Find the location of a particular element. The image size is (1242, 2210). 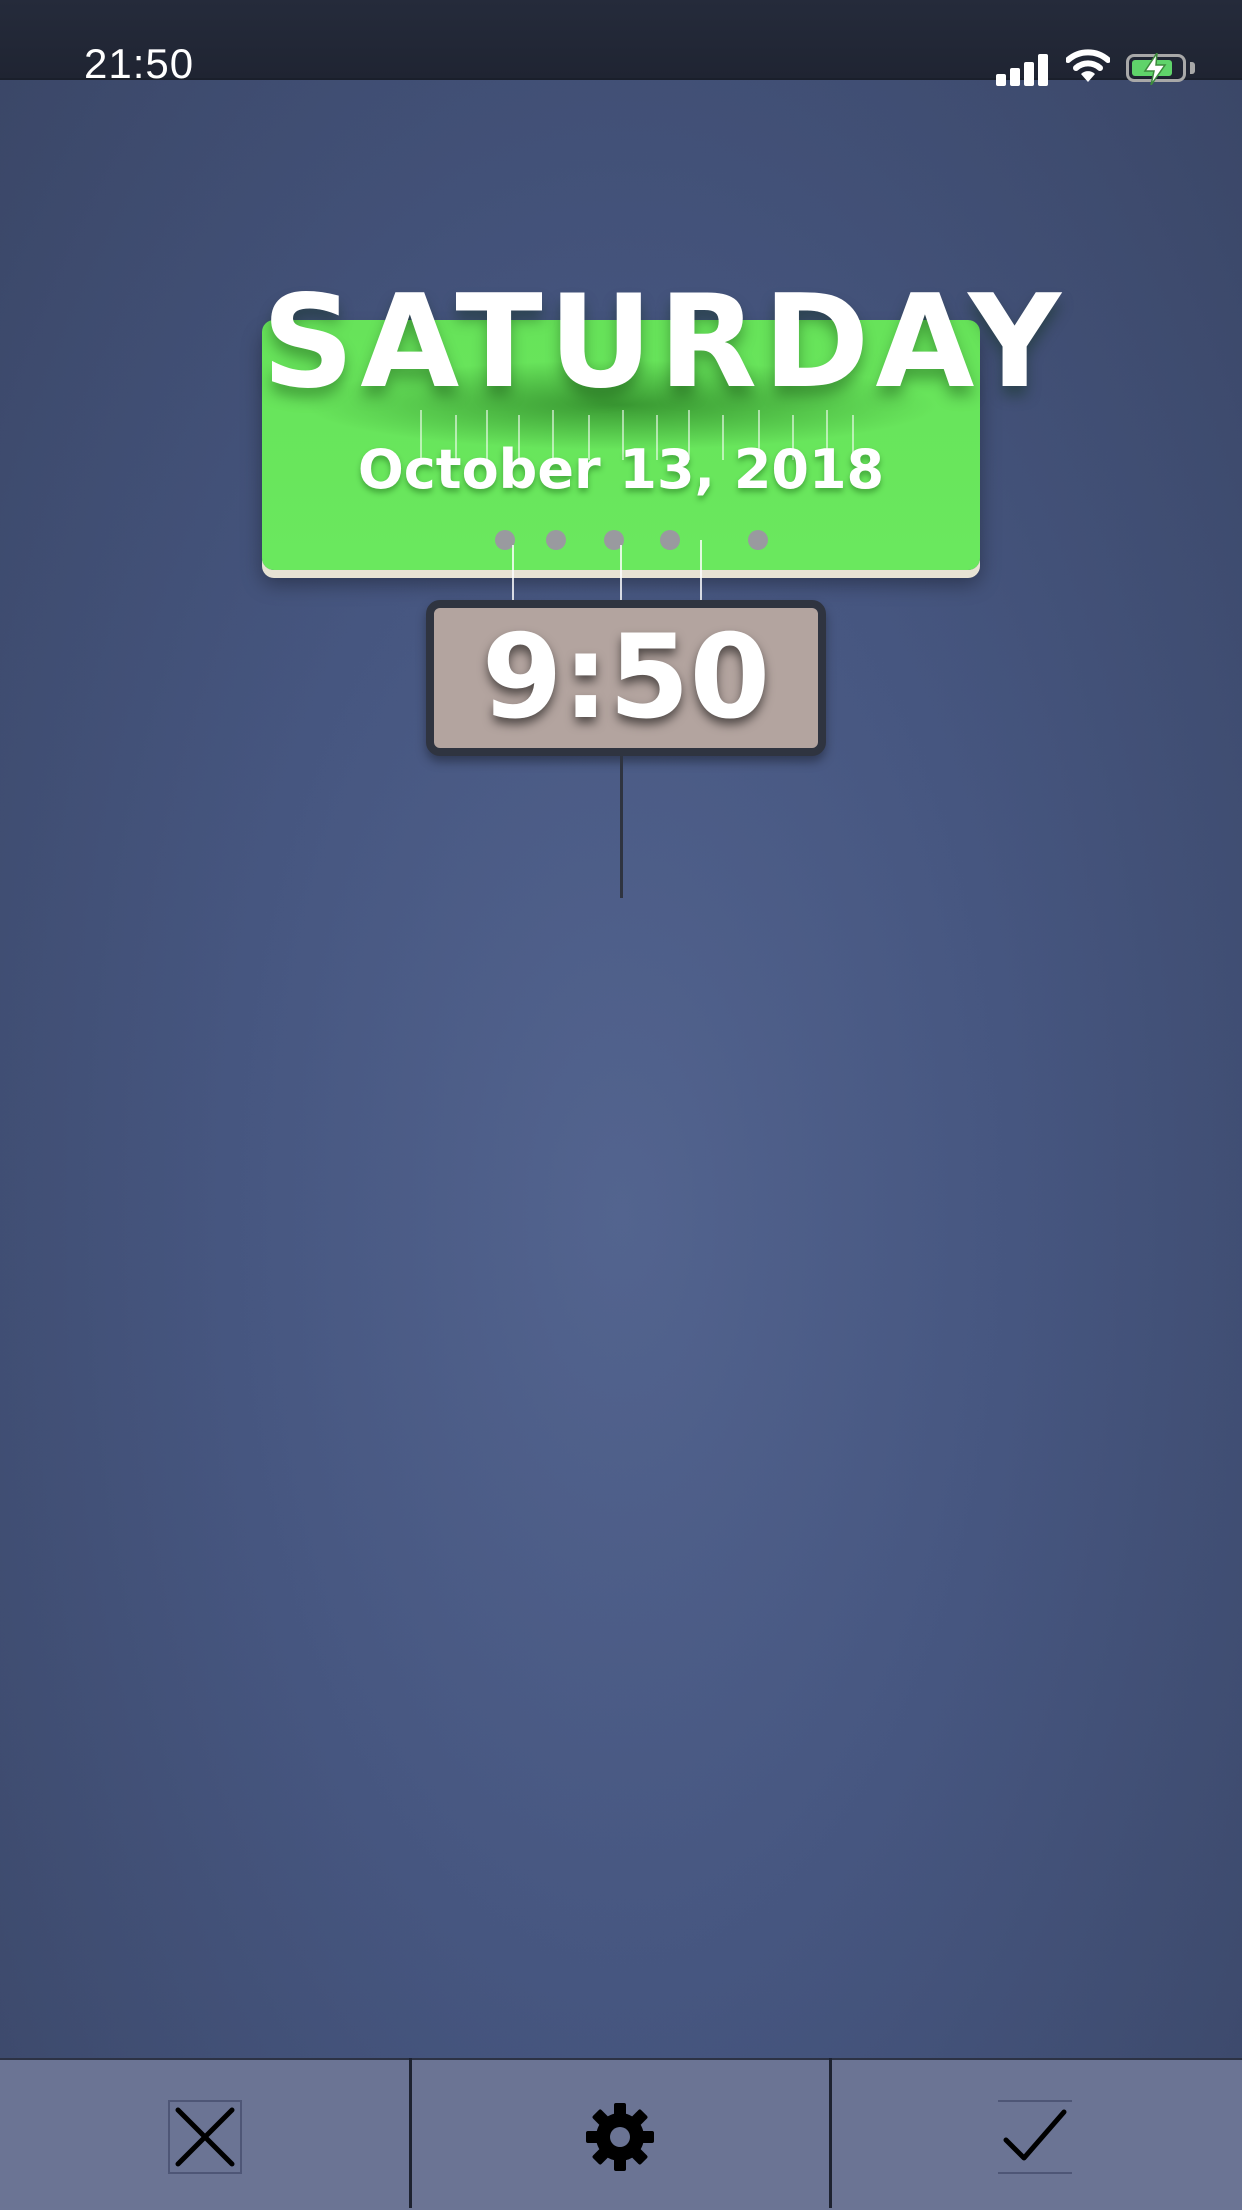

close-icon is located at coordinates (205, 2137).